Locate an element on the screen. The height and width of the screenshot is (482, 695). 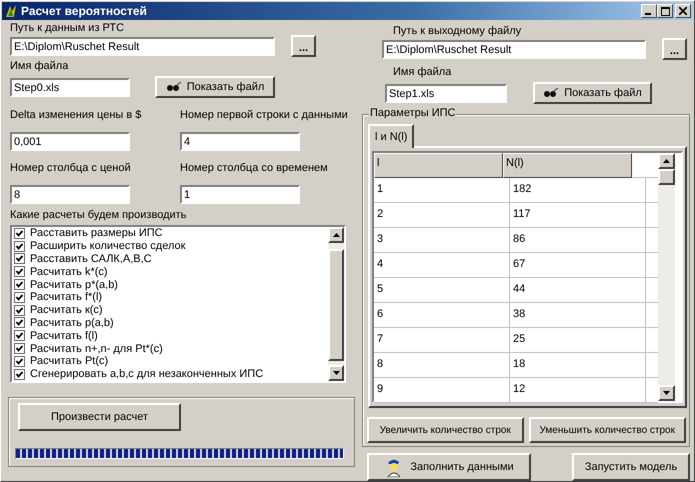
checklist-item: Расчитать p(a,b) is located at coordinates (72, 322).